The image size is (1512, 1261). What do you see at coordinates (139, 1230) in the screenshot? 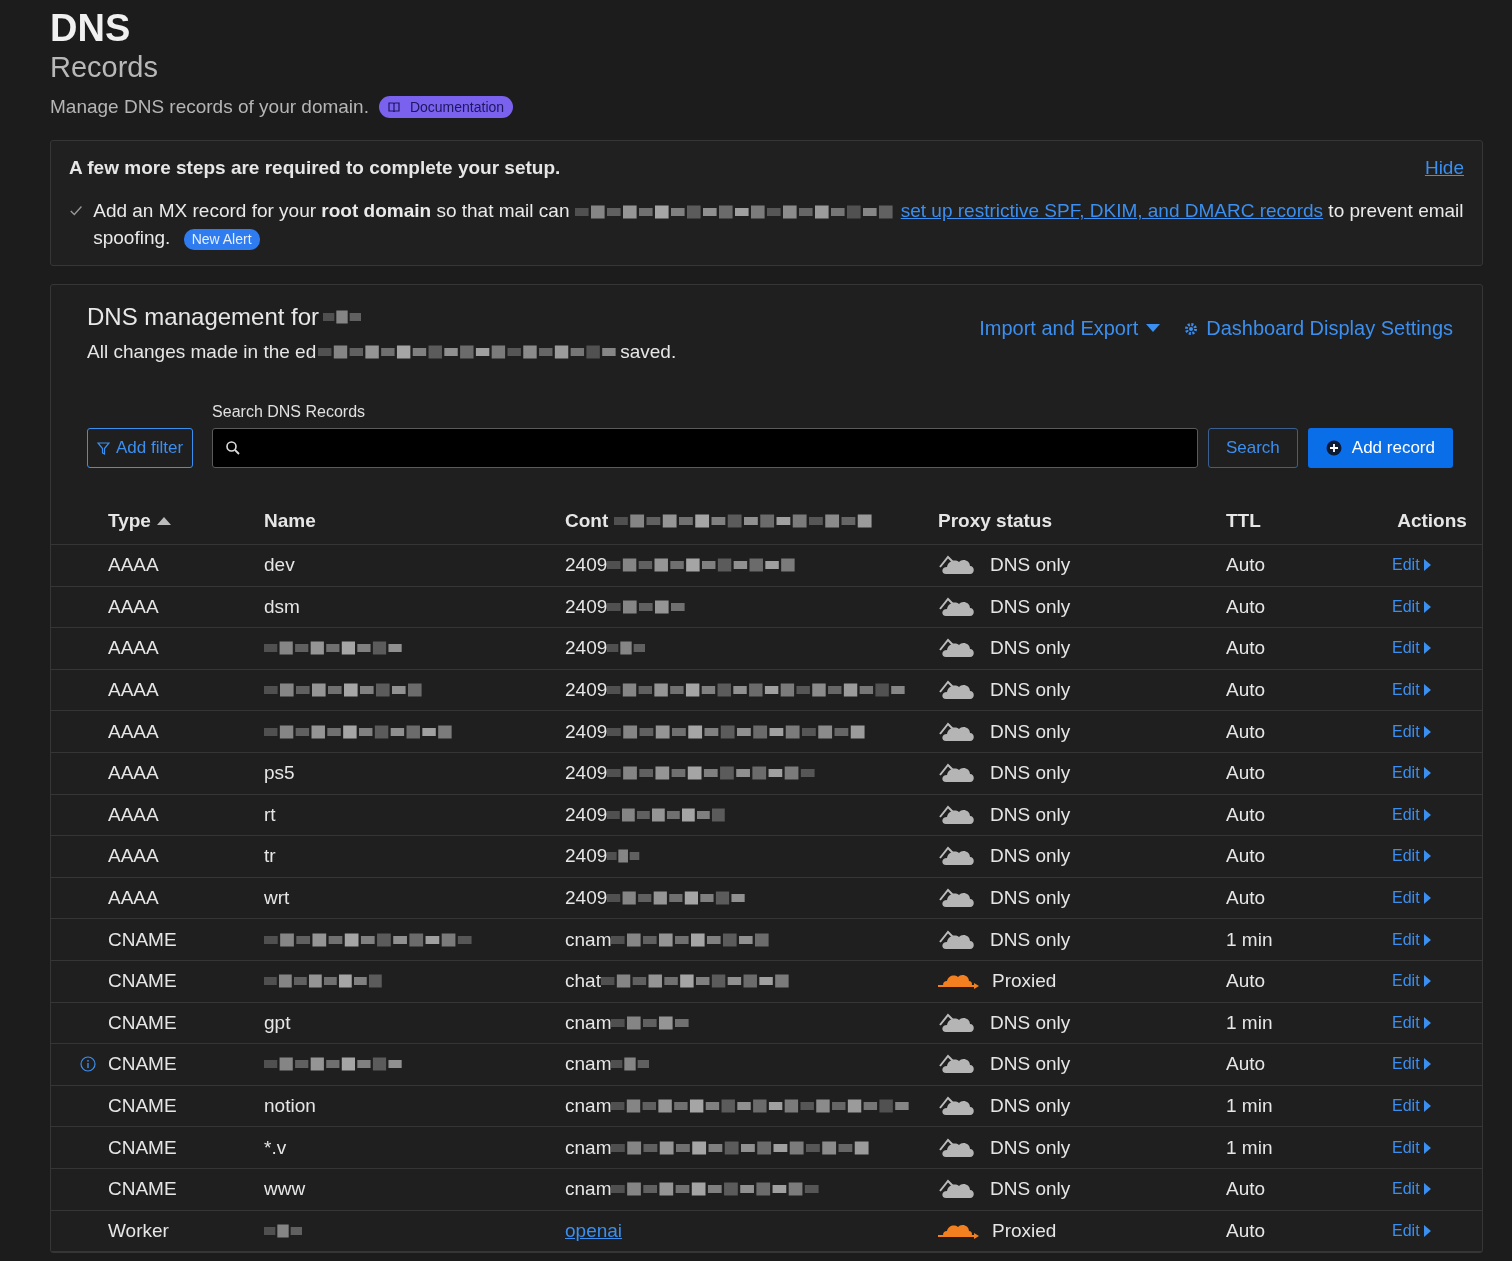
I see `type-cell-text: Worker` at bounding box center [139, 1230].